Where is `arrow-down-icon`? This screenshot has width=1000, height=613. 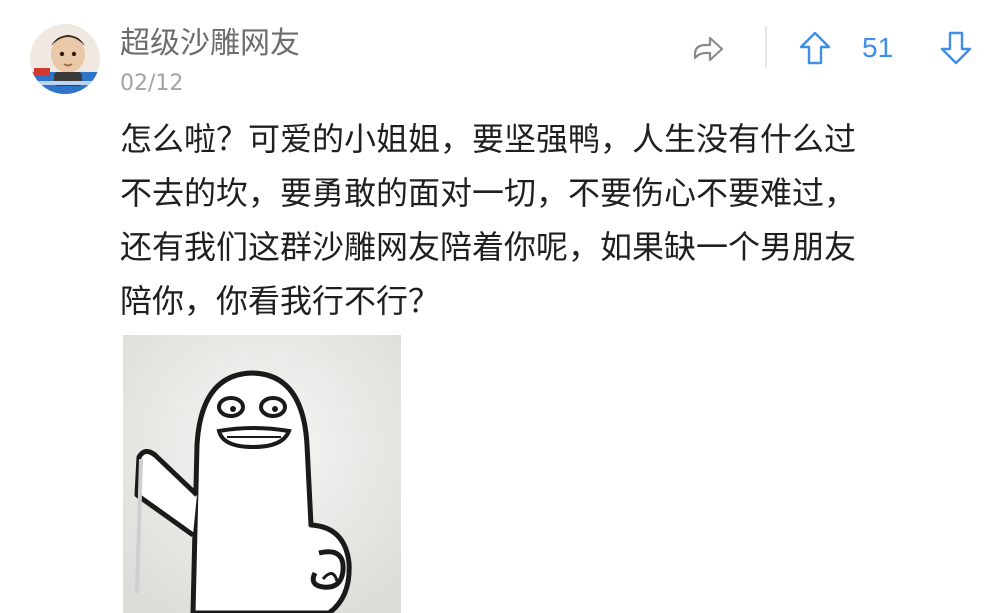
arrow-down-icon is located at coordinates (956, 48).